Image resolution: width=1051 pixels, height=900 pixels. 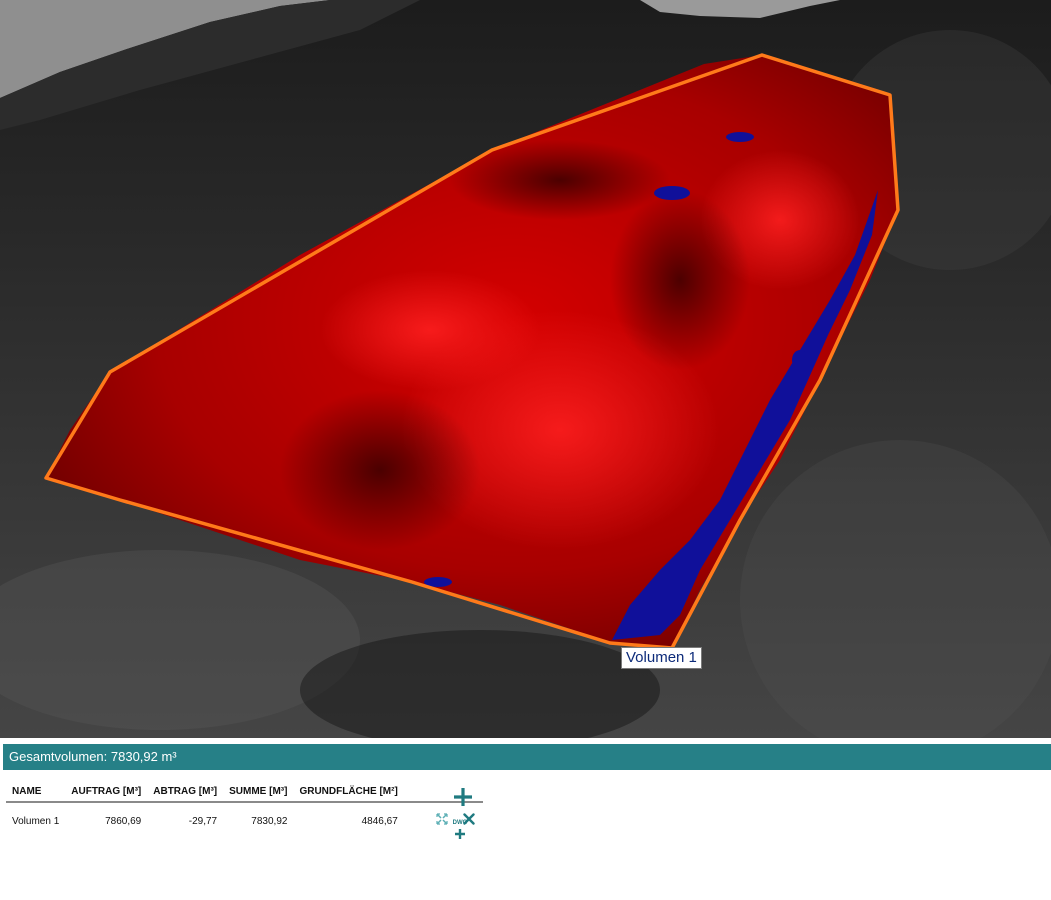 I want to click on dwg-import-button: DWG, so click(x=460, y=830).